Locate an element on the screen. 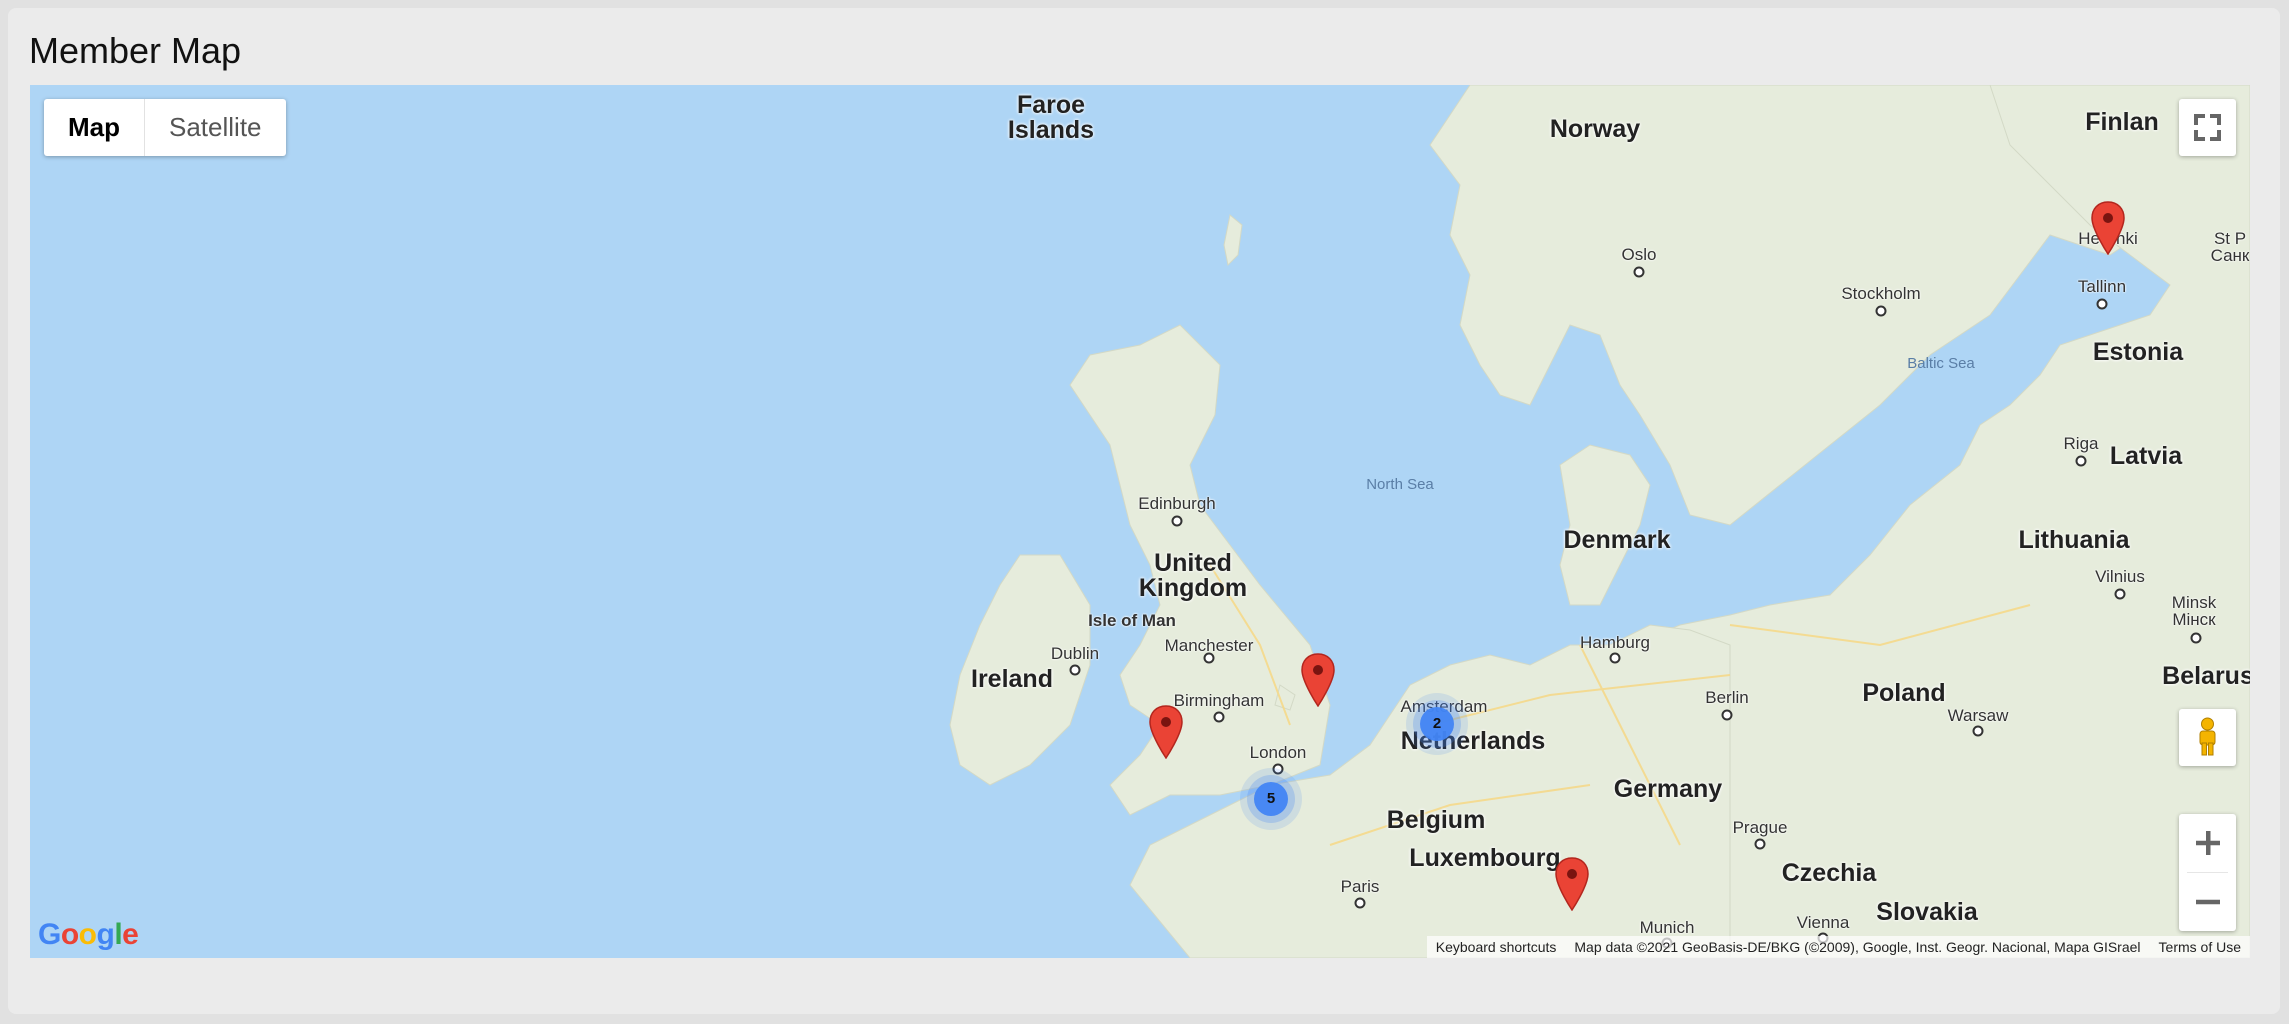  label-norway: Norway is located at coordinates (1595, 129).